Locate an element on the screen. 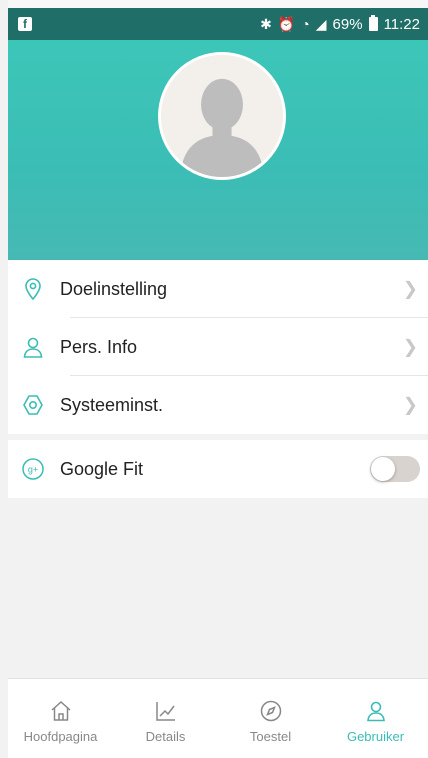  menu-item-label: Google Fit is located at coordinates (102, 468).